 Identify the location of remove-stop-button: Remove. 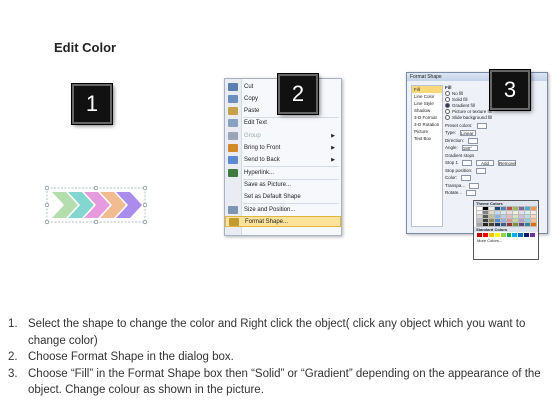
(507, 163).